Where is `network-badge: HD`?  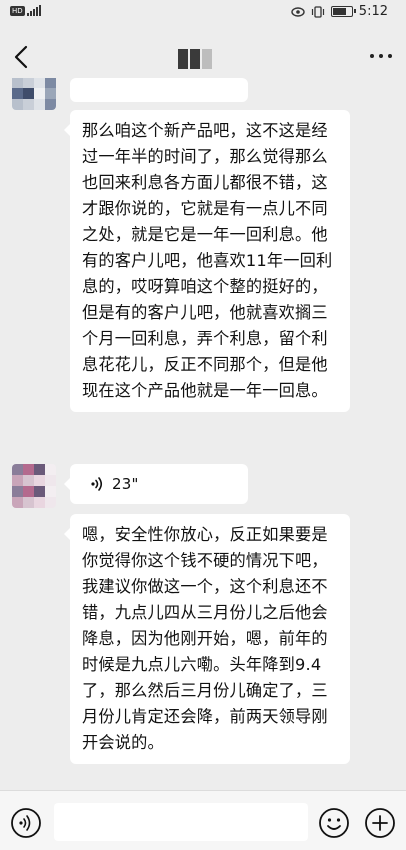
network-badge: HD is located at coordinates (17, 10).